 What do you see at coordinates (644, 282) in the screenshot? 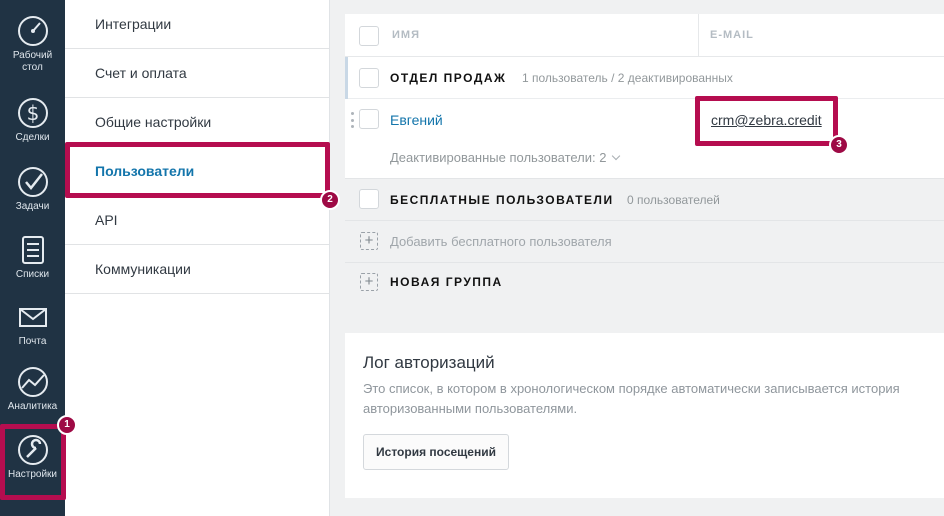
I see `new-group-row: + НОВАЯ ГРУППА` at bounding box center [644, 282].